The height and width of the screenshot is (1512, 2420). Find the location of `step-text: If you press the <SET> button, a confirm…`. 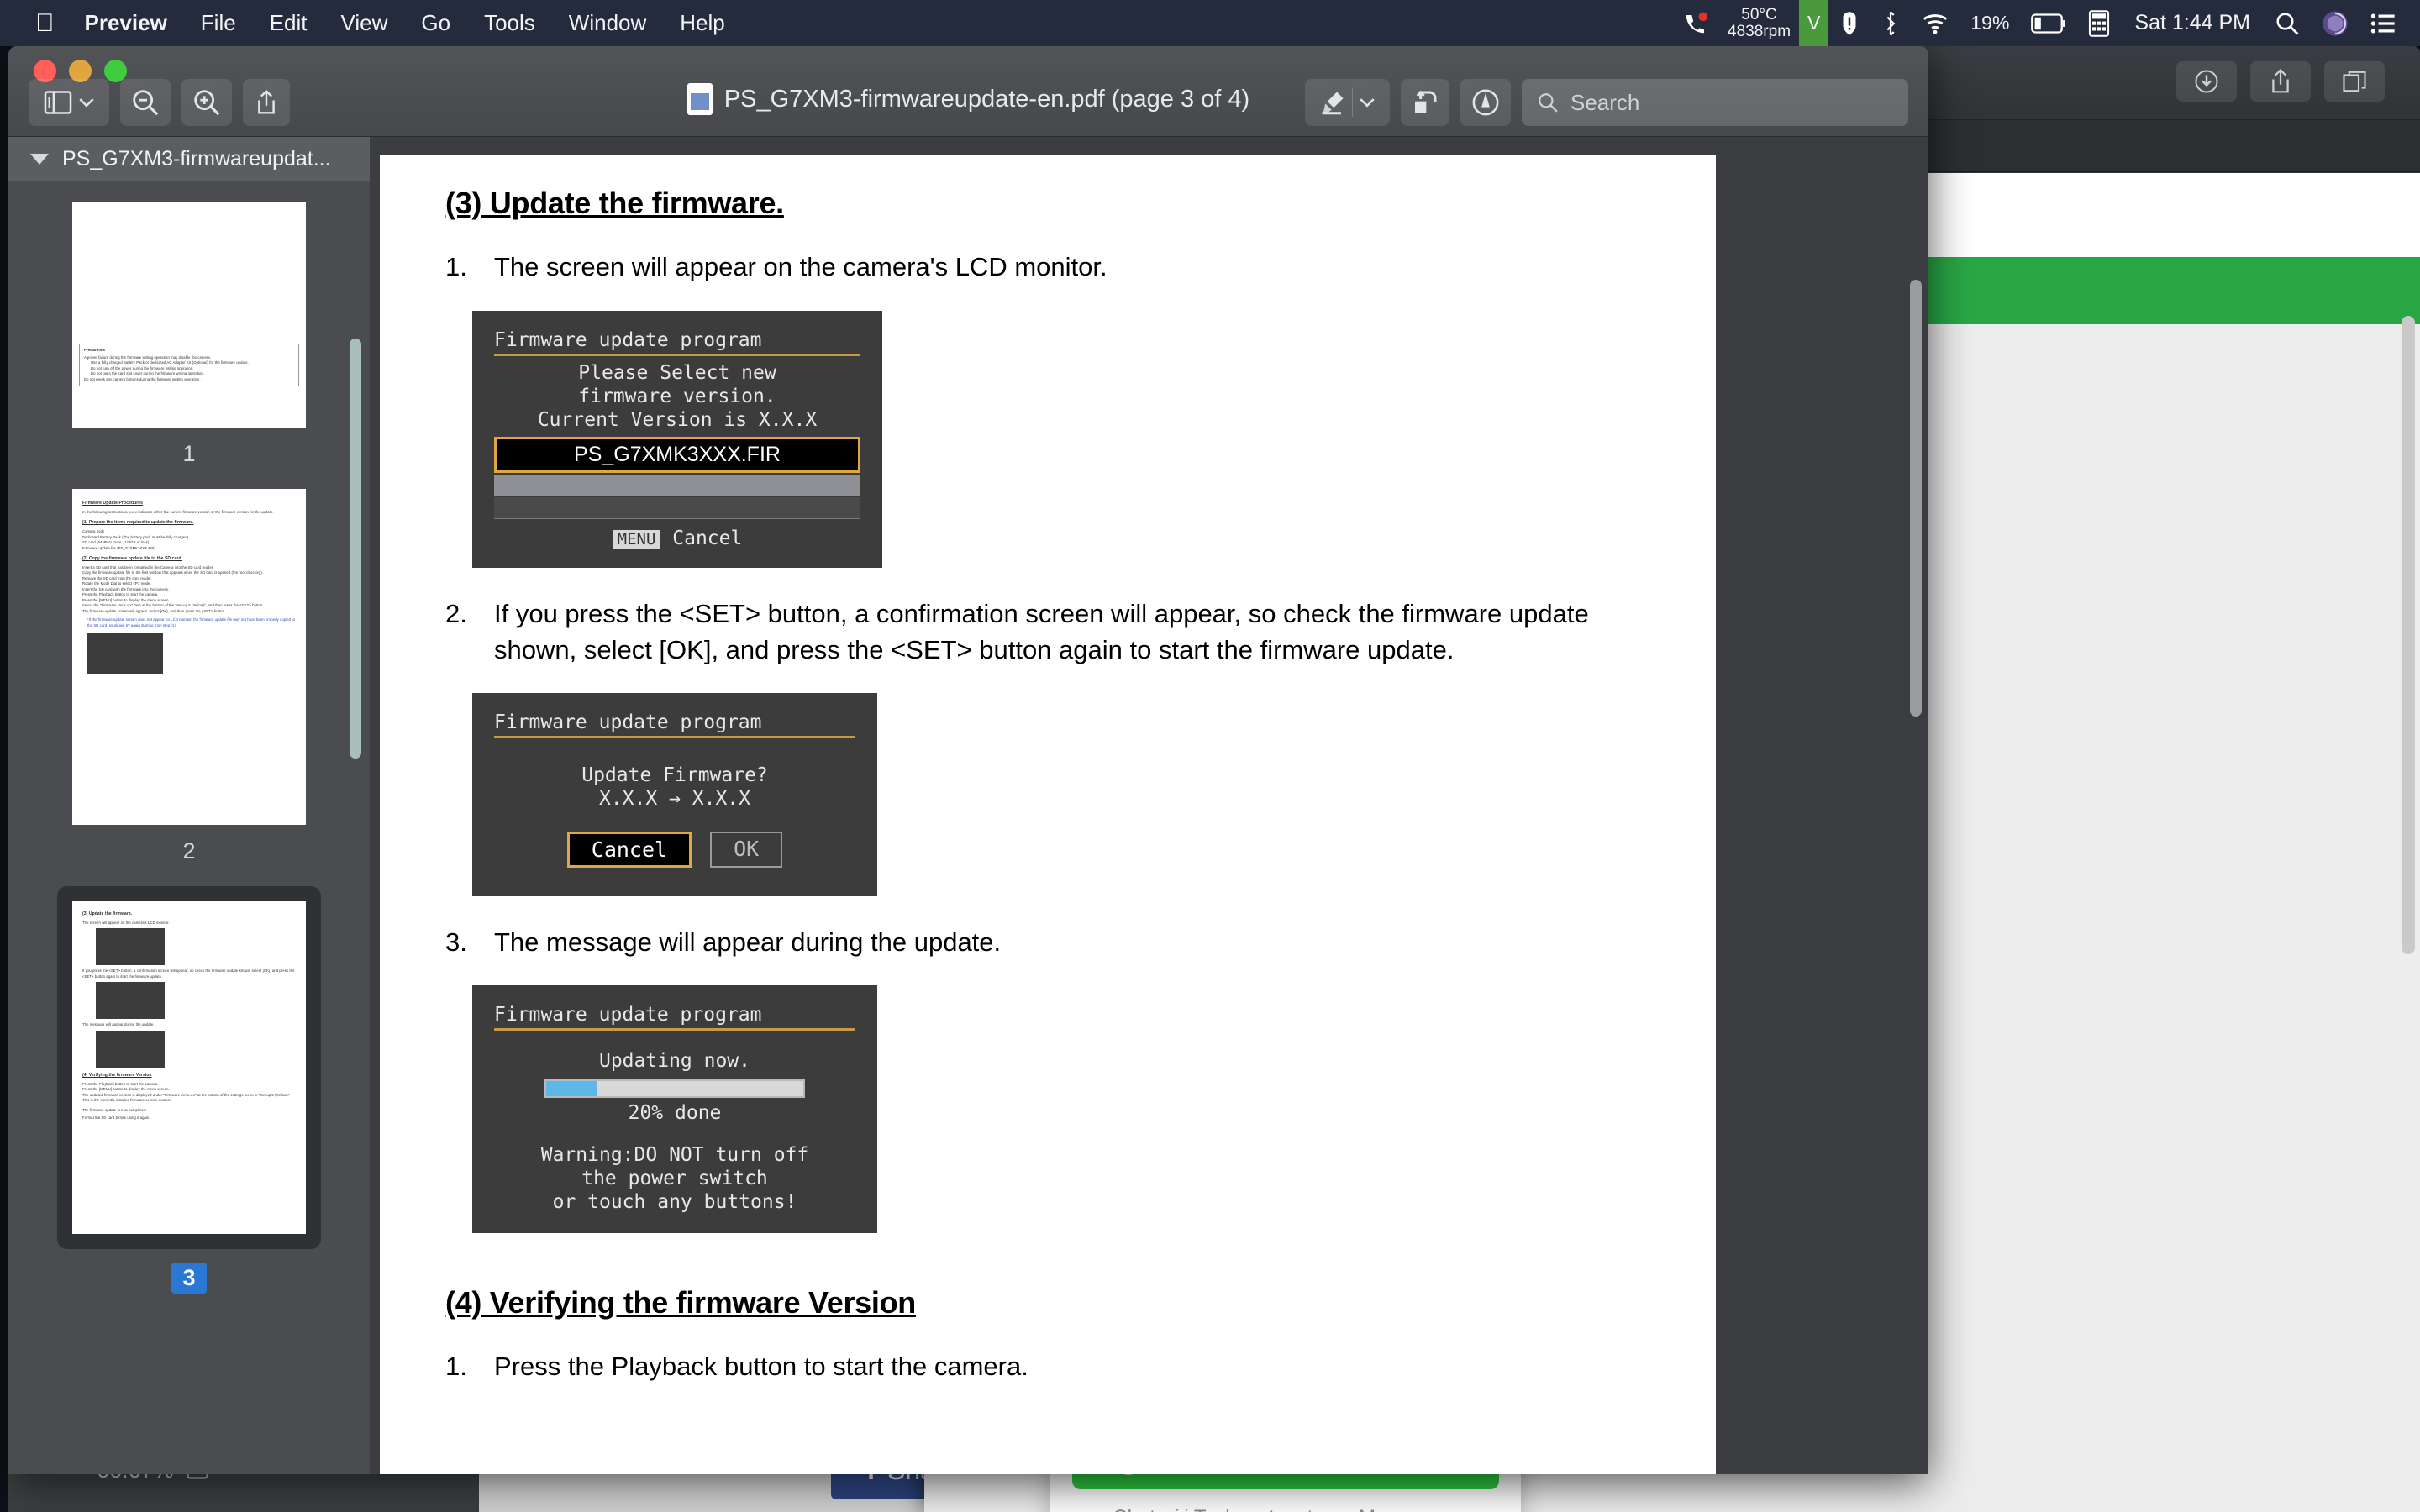

step-text: If you press the <SET> button, a confirm… is located at coordinates (1042, 631).